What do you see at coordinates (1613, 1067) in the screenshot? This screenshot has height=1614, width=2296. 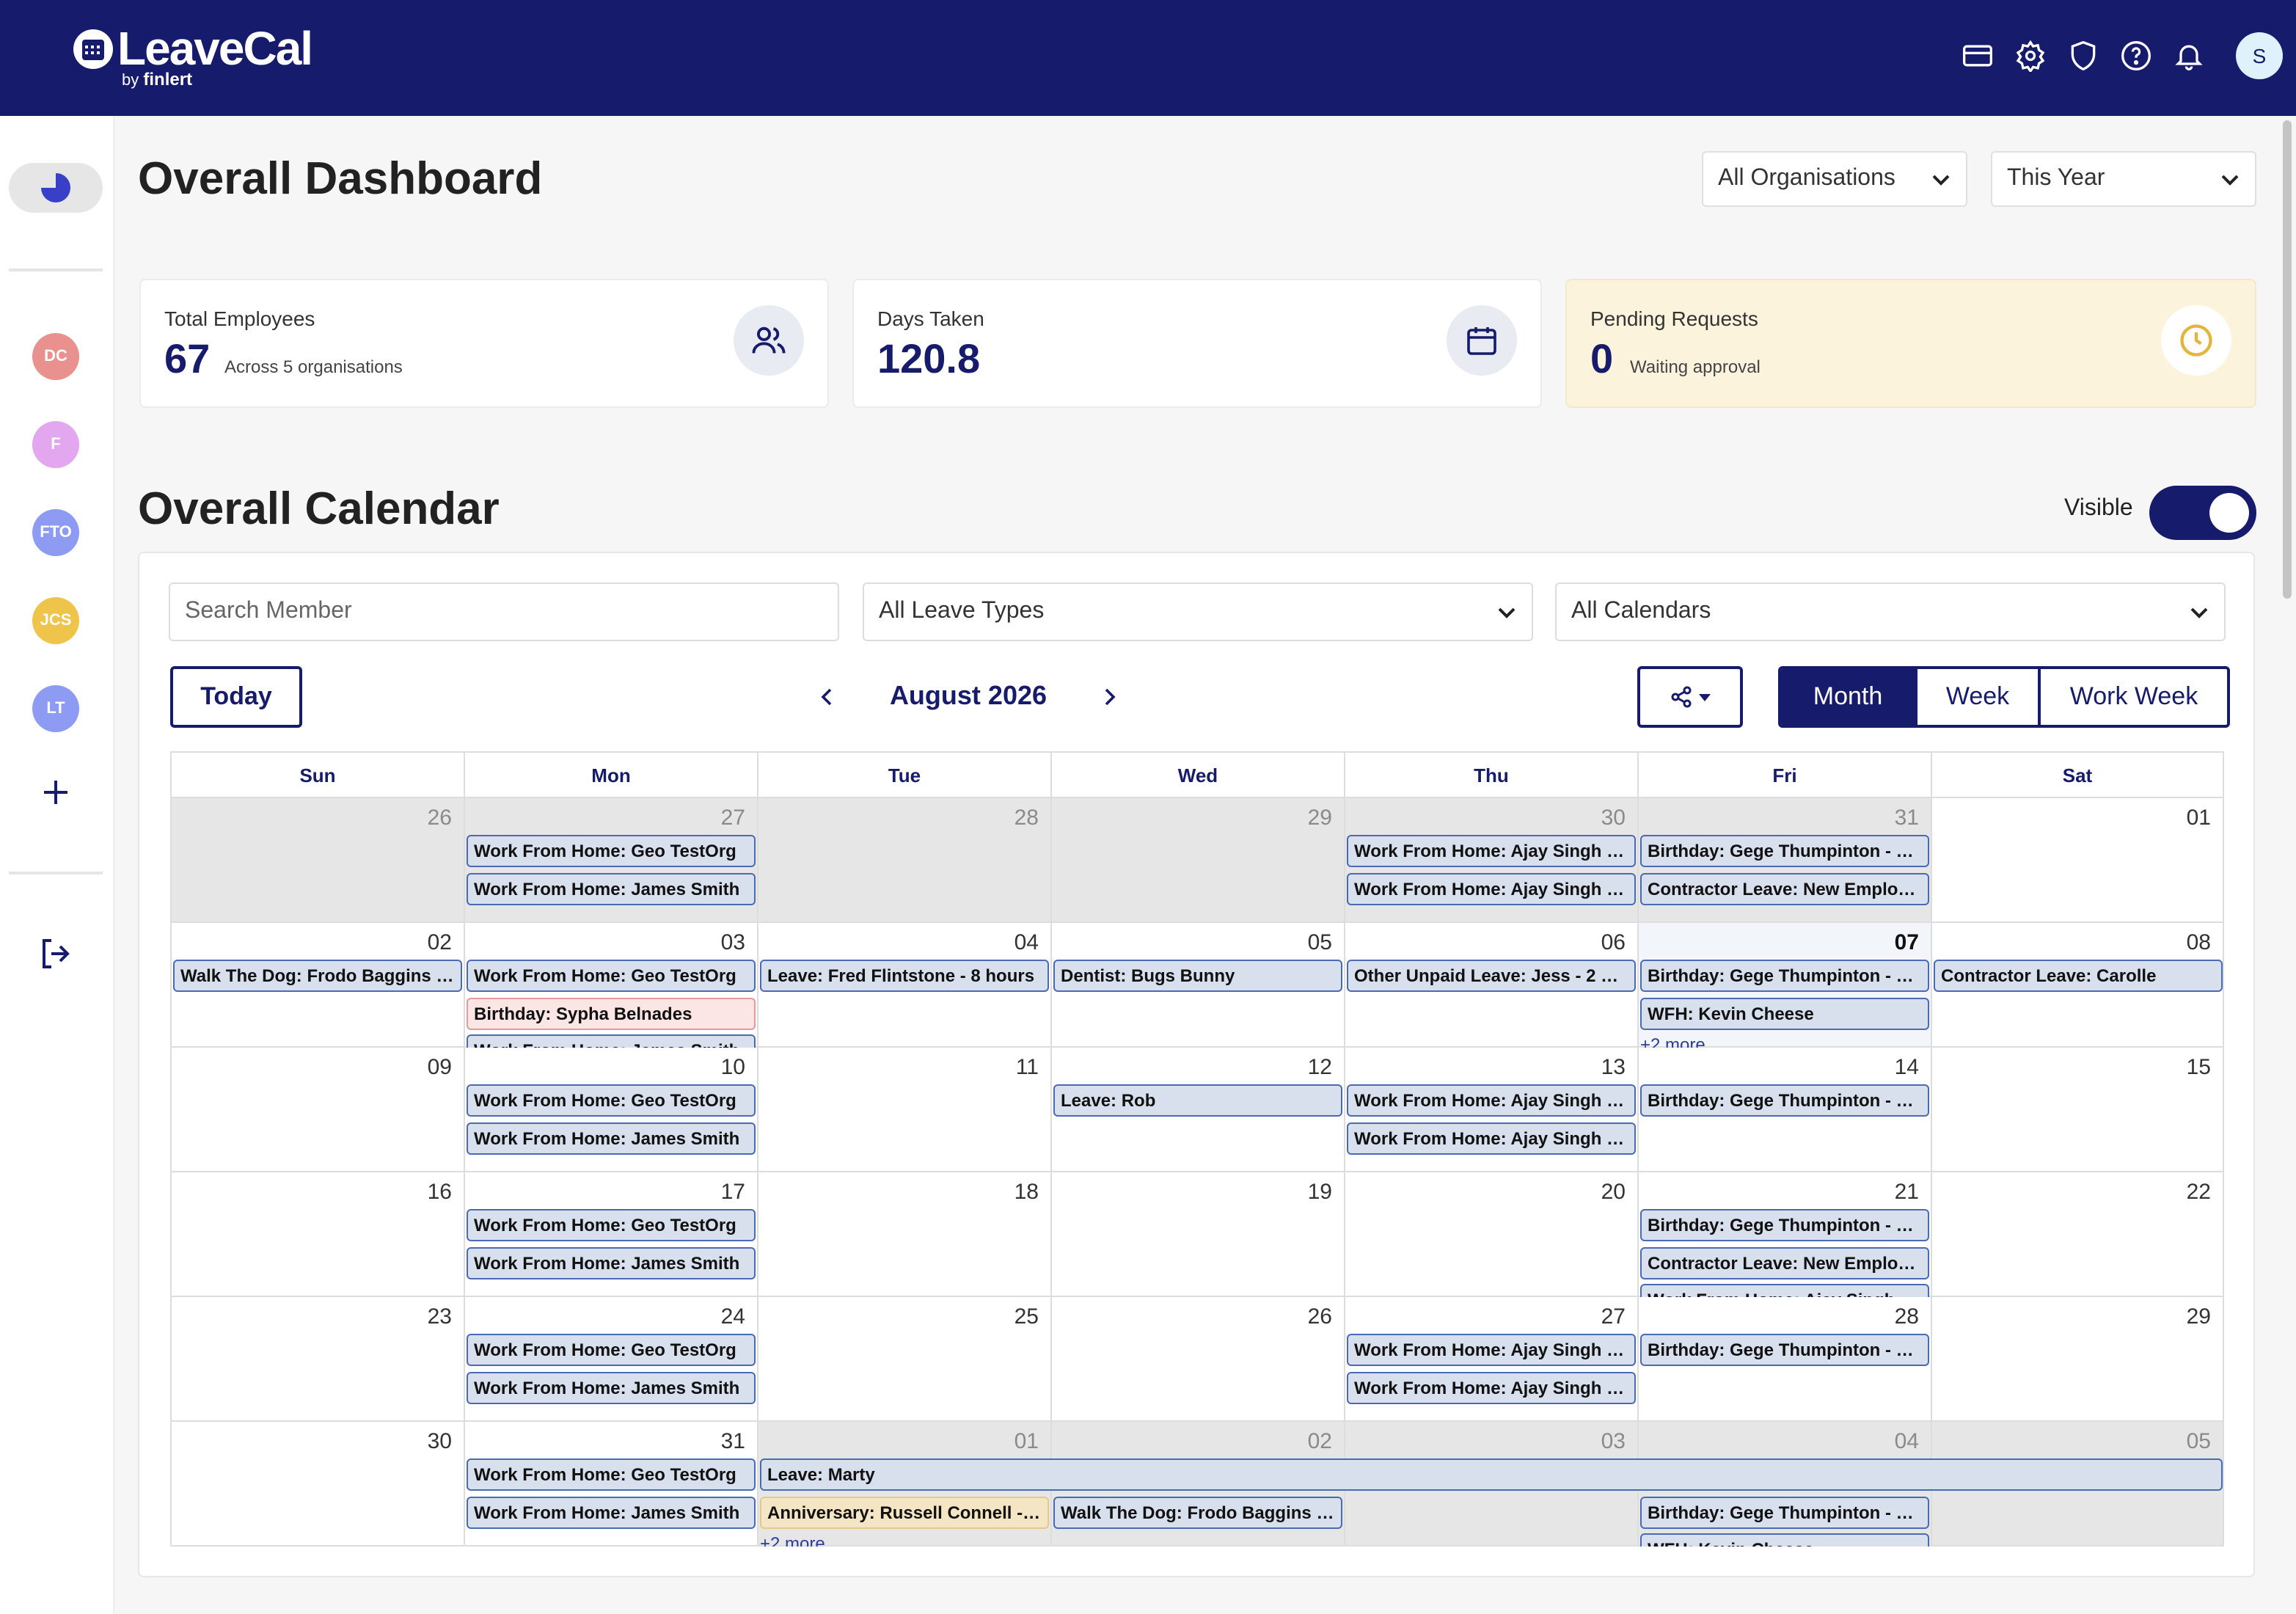 I see `day-number: 13` at bounding box center [1613, 1067].